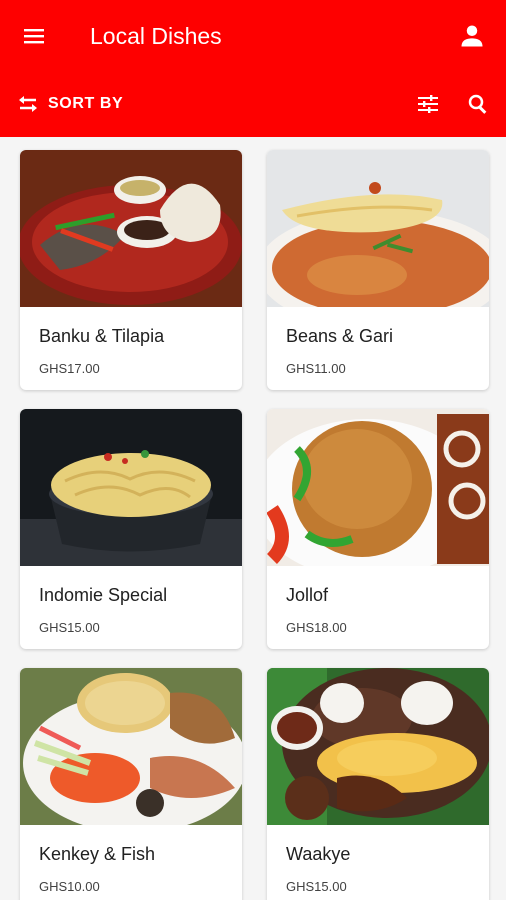  I want to click on dish-card: Banku & Tilapia GHS17.00, so click(131, 270).